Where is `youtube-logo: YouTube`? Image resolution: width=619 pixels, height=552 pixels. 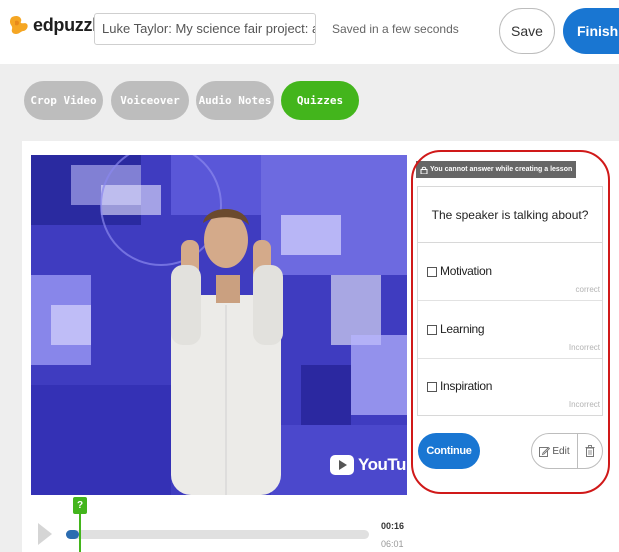
youtube-logo: YouTube is located at coordinates (377, 465).